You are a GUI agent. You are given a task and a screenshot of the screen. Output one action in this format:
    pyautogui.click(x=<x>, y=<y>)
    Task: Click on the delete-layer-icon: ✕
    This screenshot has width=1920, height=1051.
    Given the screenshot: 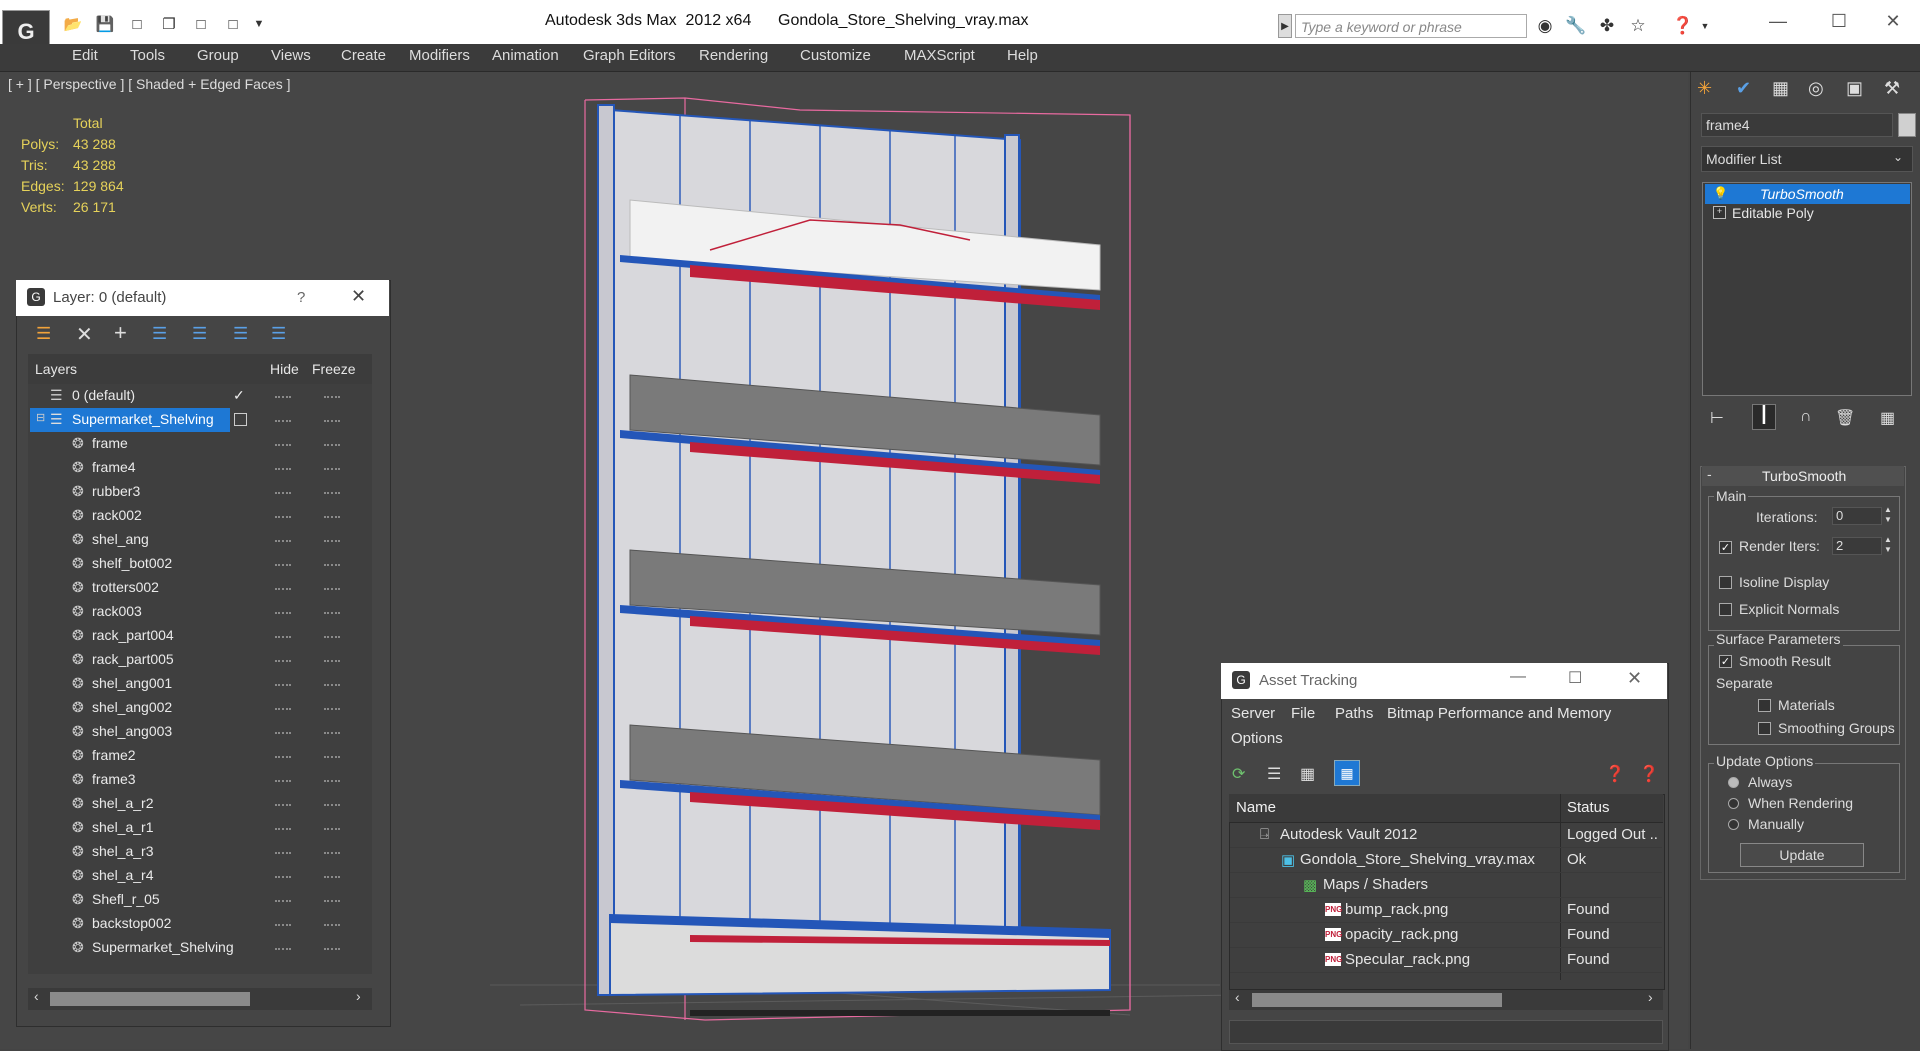 What is the action you would take?
    pyautogui.click(x=84, y=334)
    